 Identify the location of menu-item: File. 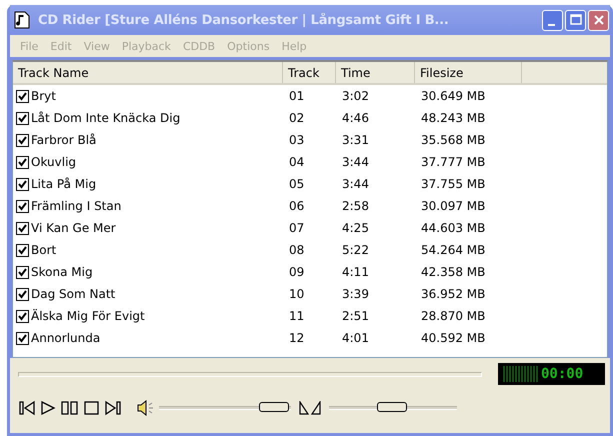
(29, 46).